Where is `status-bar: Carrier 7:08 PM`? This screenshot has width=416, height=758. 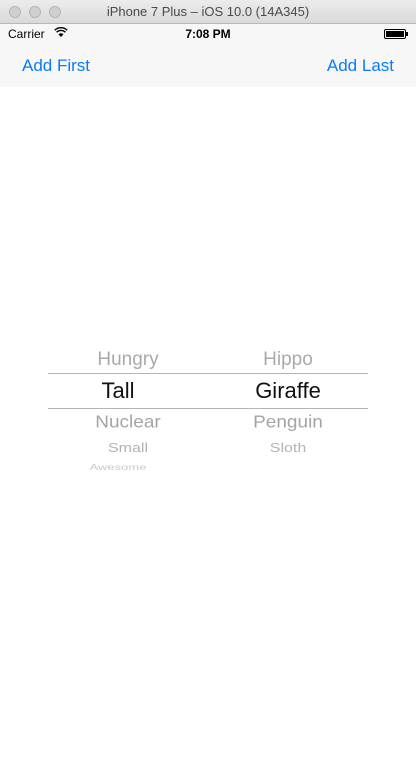
status-bar: Carrier 7:08 PM is located at coordinates (208, 34).